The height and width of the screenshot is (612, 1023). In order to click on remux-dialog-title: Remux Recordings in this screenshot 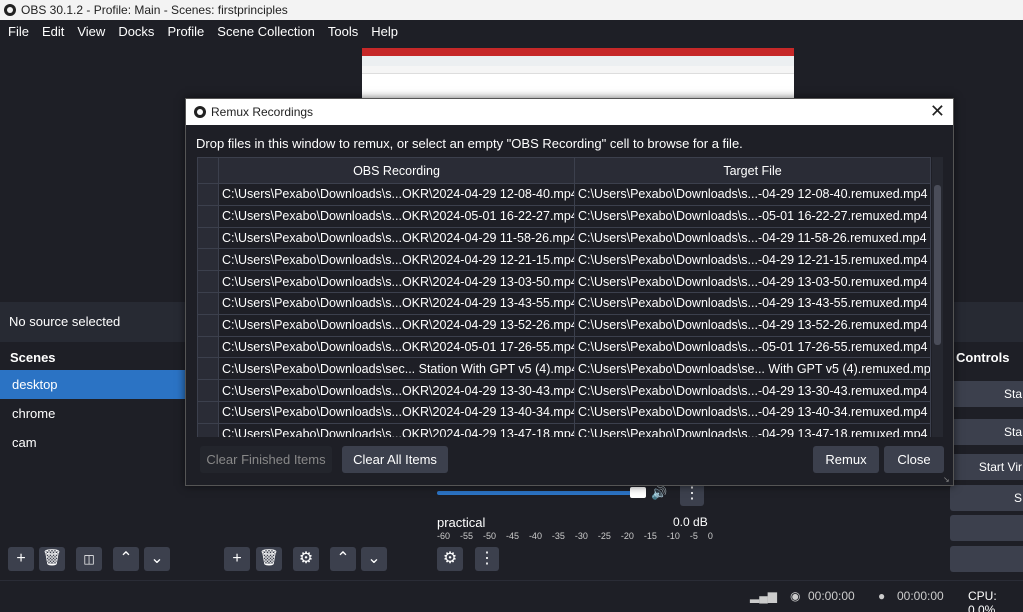, I will do `click(262, 112)`.